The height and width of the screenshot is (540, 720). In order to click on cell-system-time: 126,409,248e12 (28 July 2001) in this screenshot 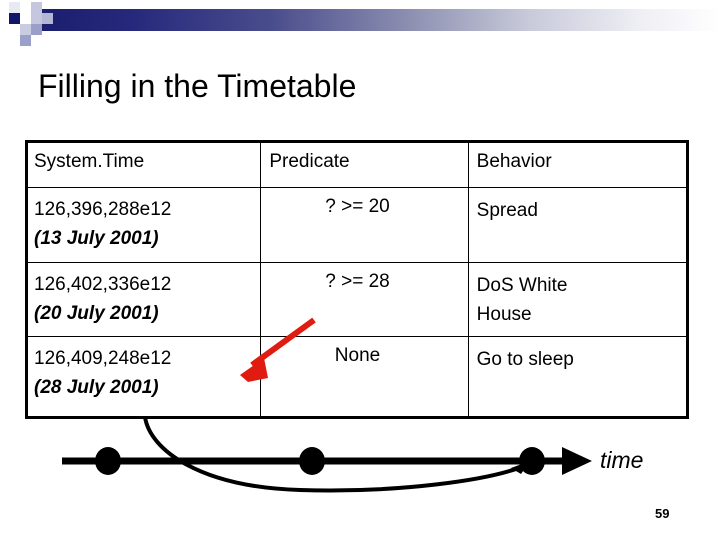, I will do `click(143, 377)`.